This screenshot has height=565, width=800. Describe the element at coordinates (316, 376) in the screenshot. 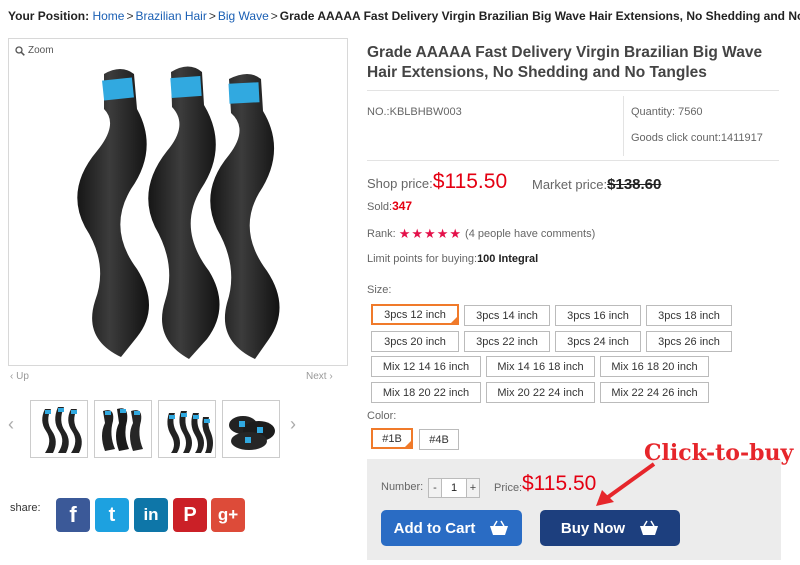

I see `gallery-next-label: Next` at that location.